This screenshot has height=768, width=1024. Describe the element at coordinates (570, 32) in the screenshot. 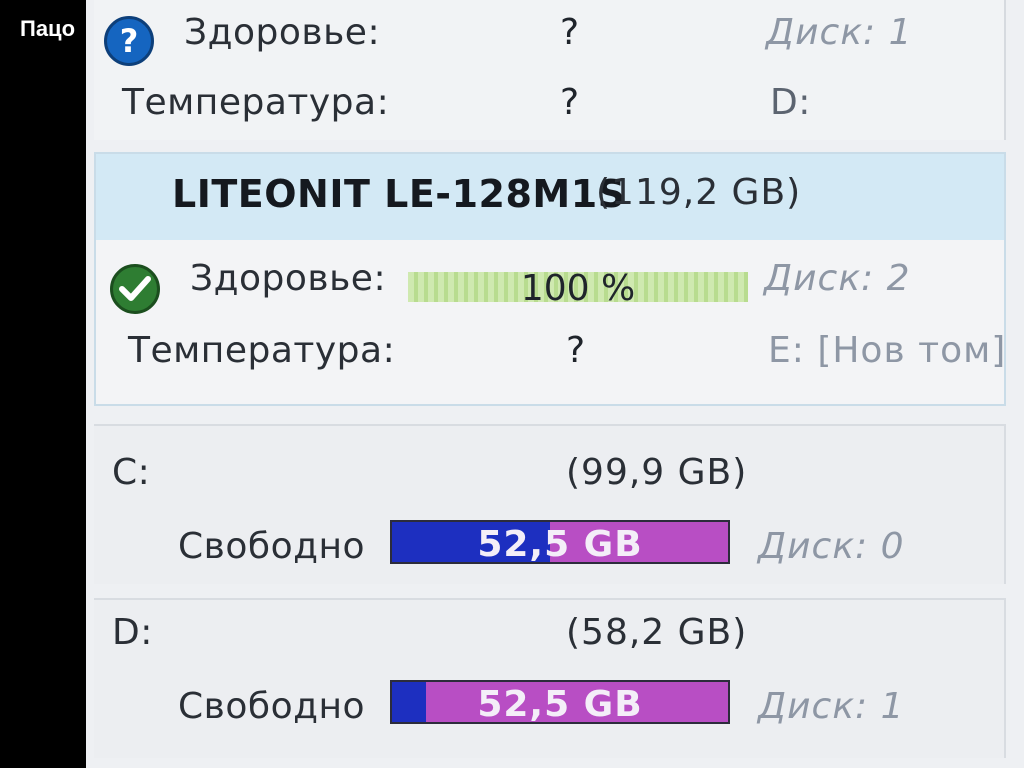

I see `disk1-health-value: ?` at that location.